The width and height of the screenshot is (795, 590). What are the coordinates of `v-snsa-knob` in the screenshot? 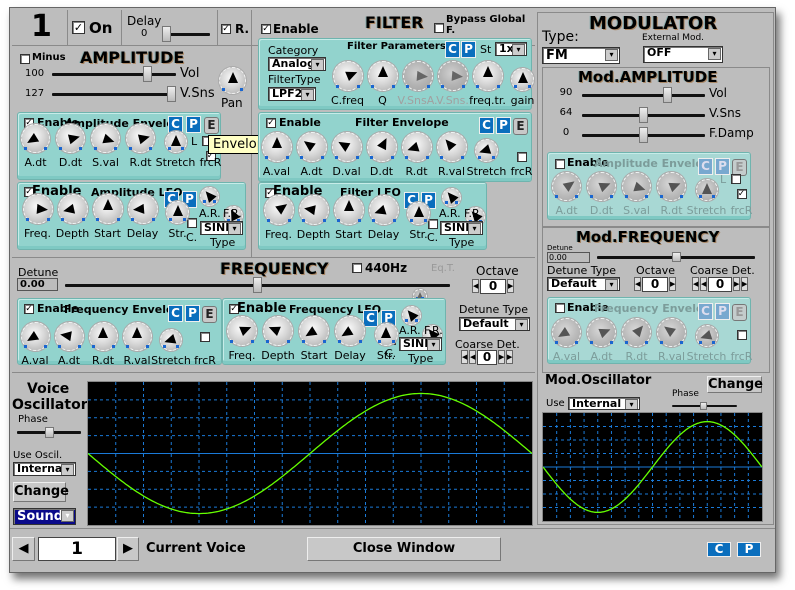 It's located at (417, 76).